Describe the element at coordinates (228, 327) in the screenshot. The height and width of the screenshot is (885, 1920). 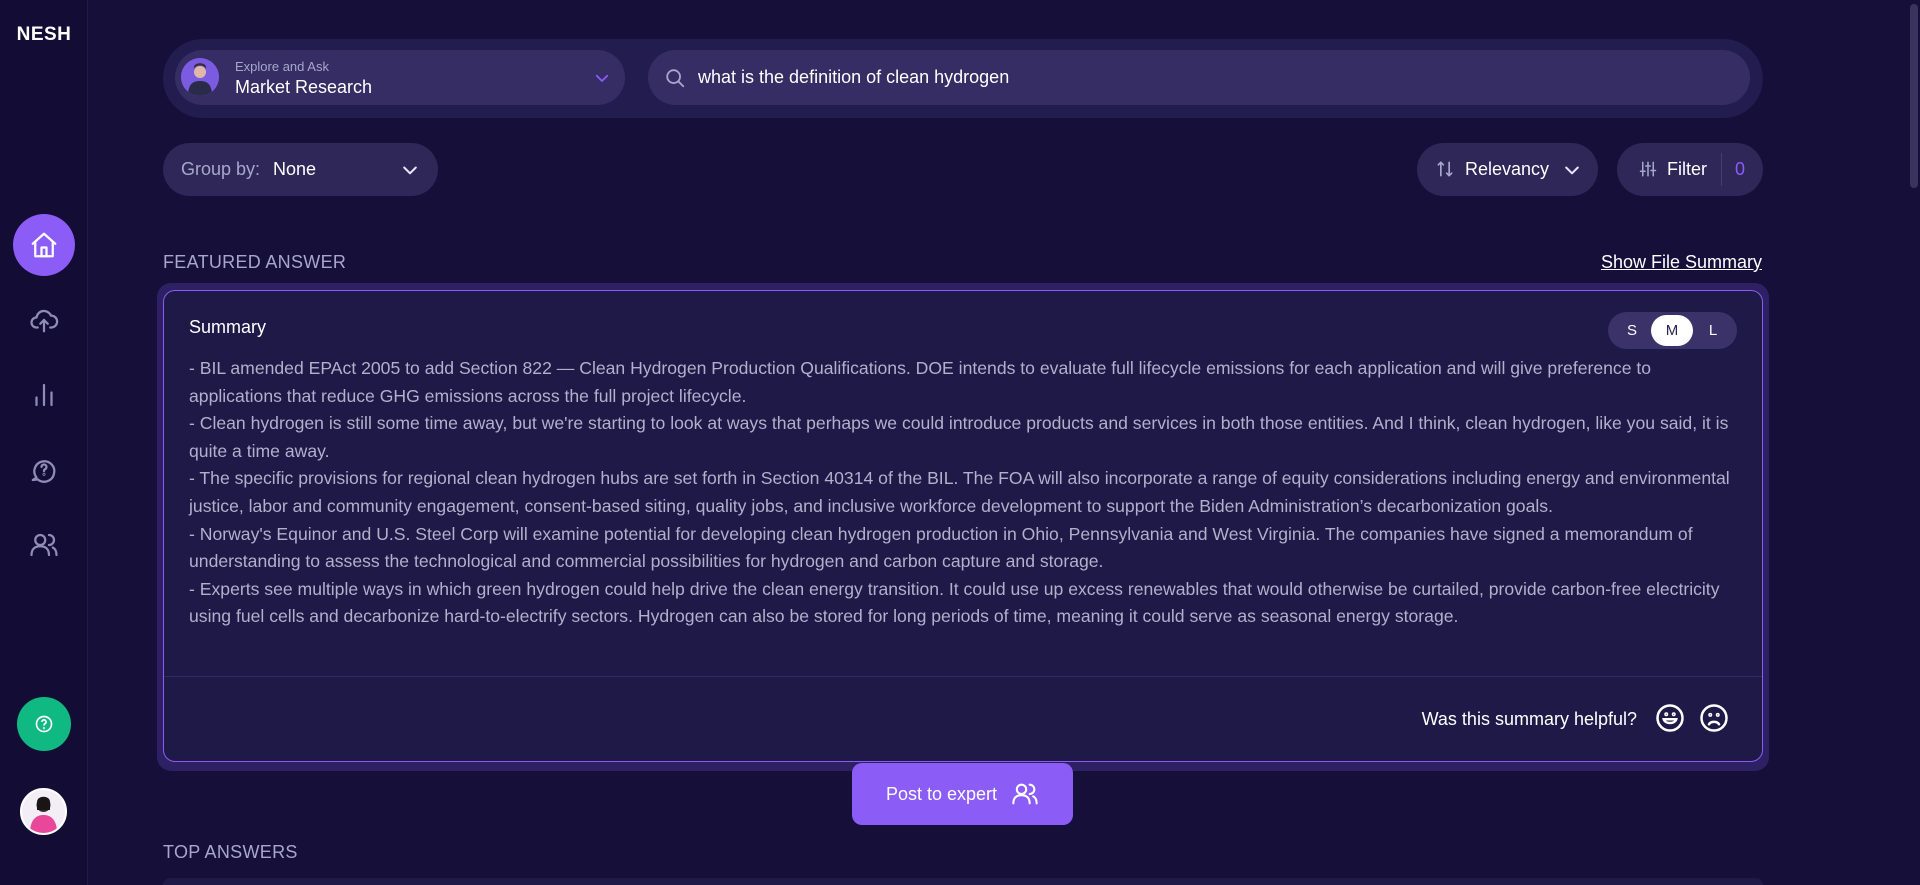
I see `card-title: Summary` at that location.